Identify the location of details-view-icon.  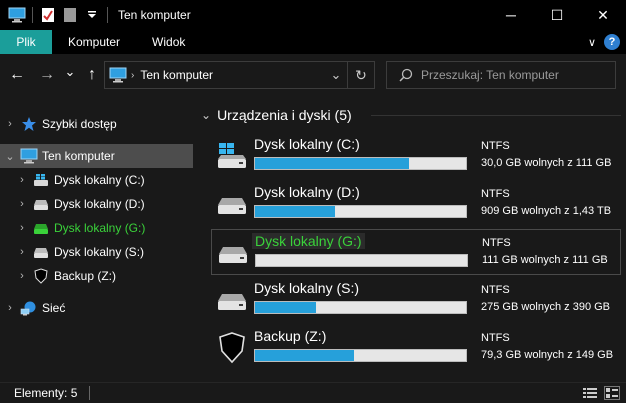
(590, 393).